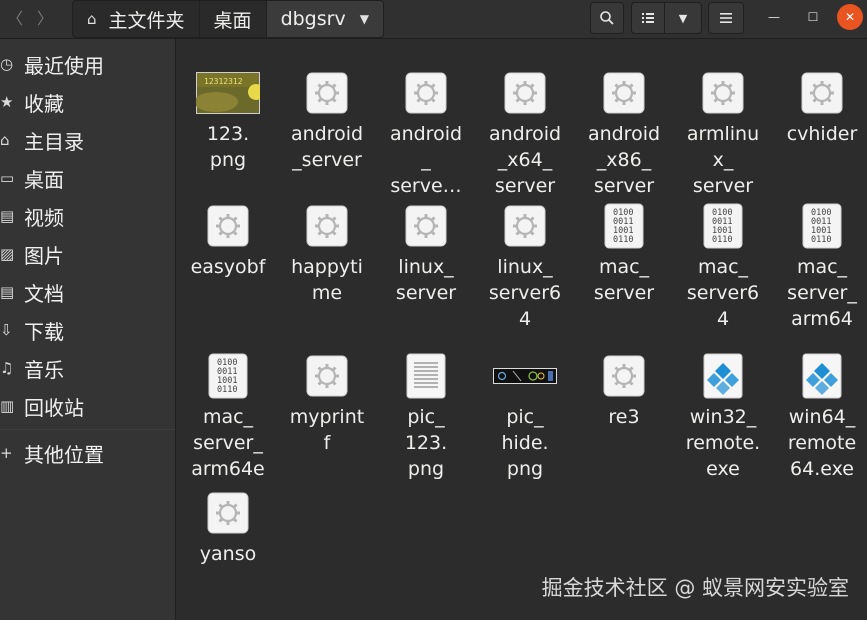 The width and height of the screenshot is (867, 620). What do you see at coordinates (607, 18) in the screenshot?
I see `search-button` at bounding box center [607, 18].